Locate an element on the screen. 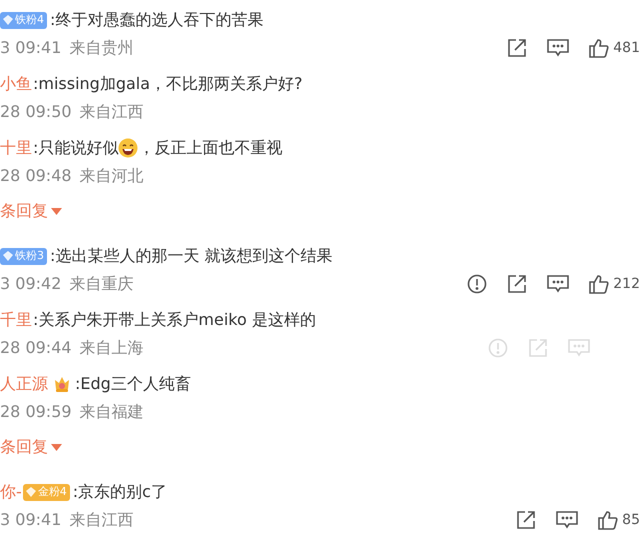 The height and width of the screenshot is (533, 640). location-text: 来自贵州 is located at coordinates (101, 48).